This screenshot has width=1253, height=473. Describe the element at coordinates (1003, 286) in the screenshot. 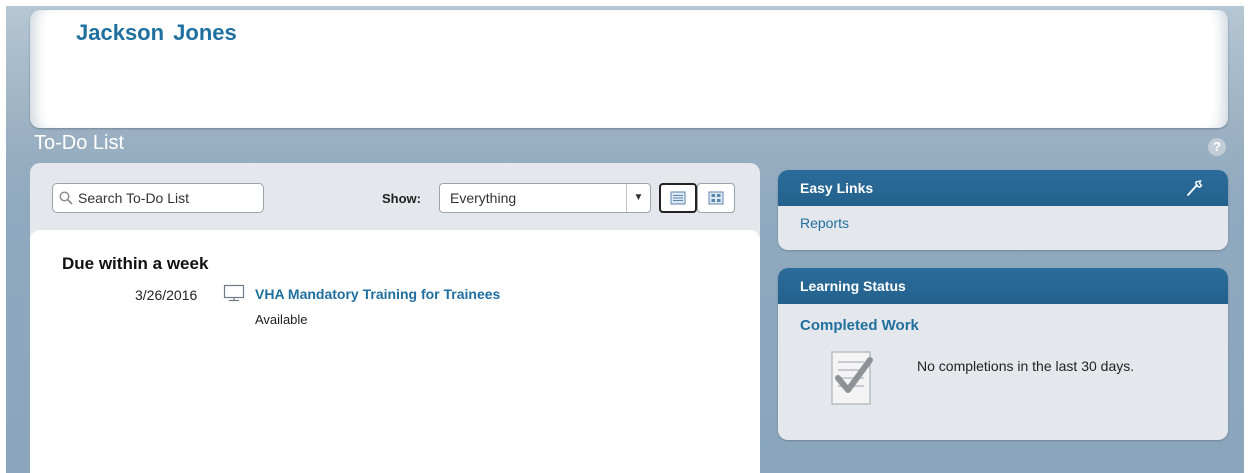

I see `learning-status-header: Learning Status` at that location.